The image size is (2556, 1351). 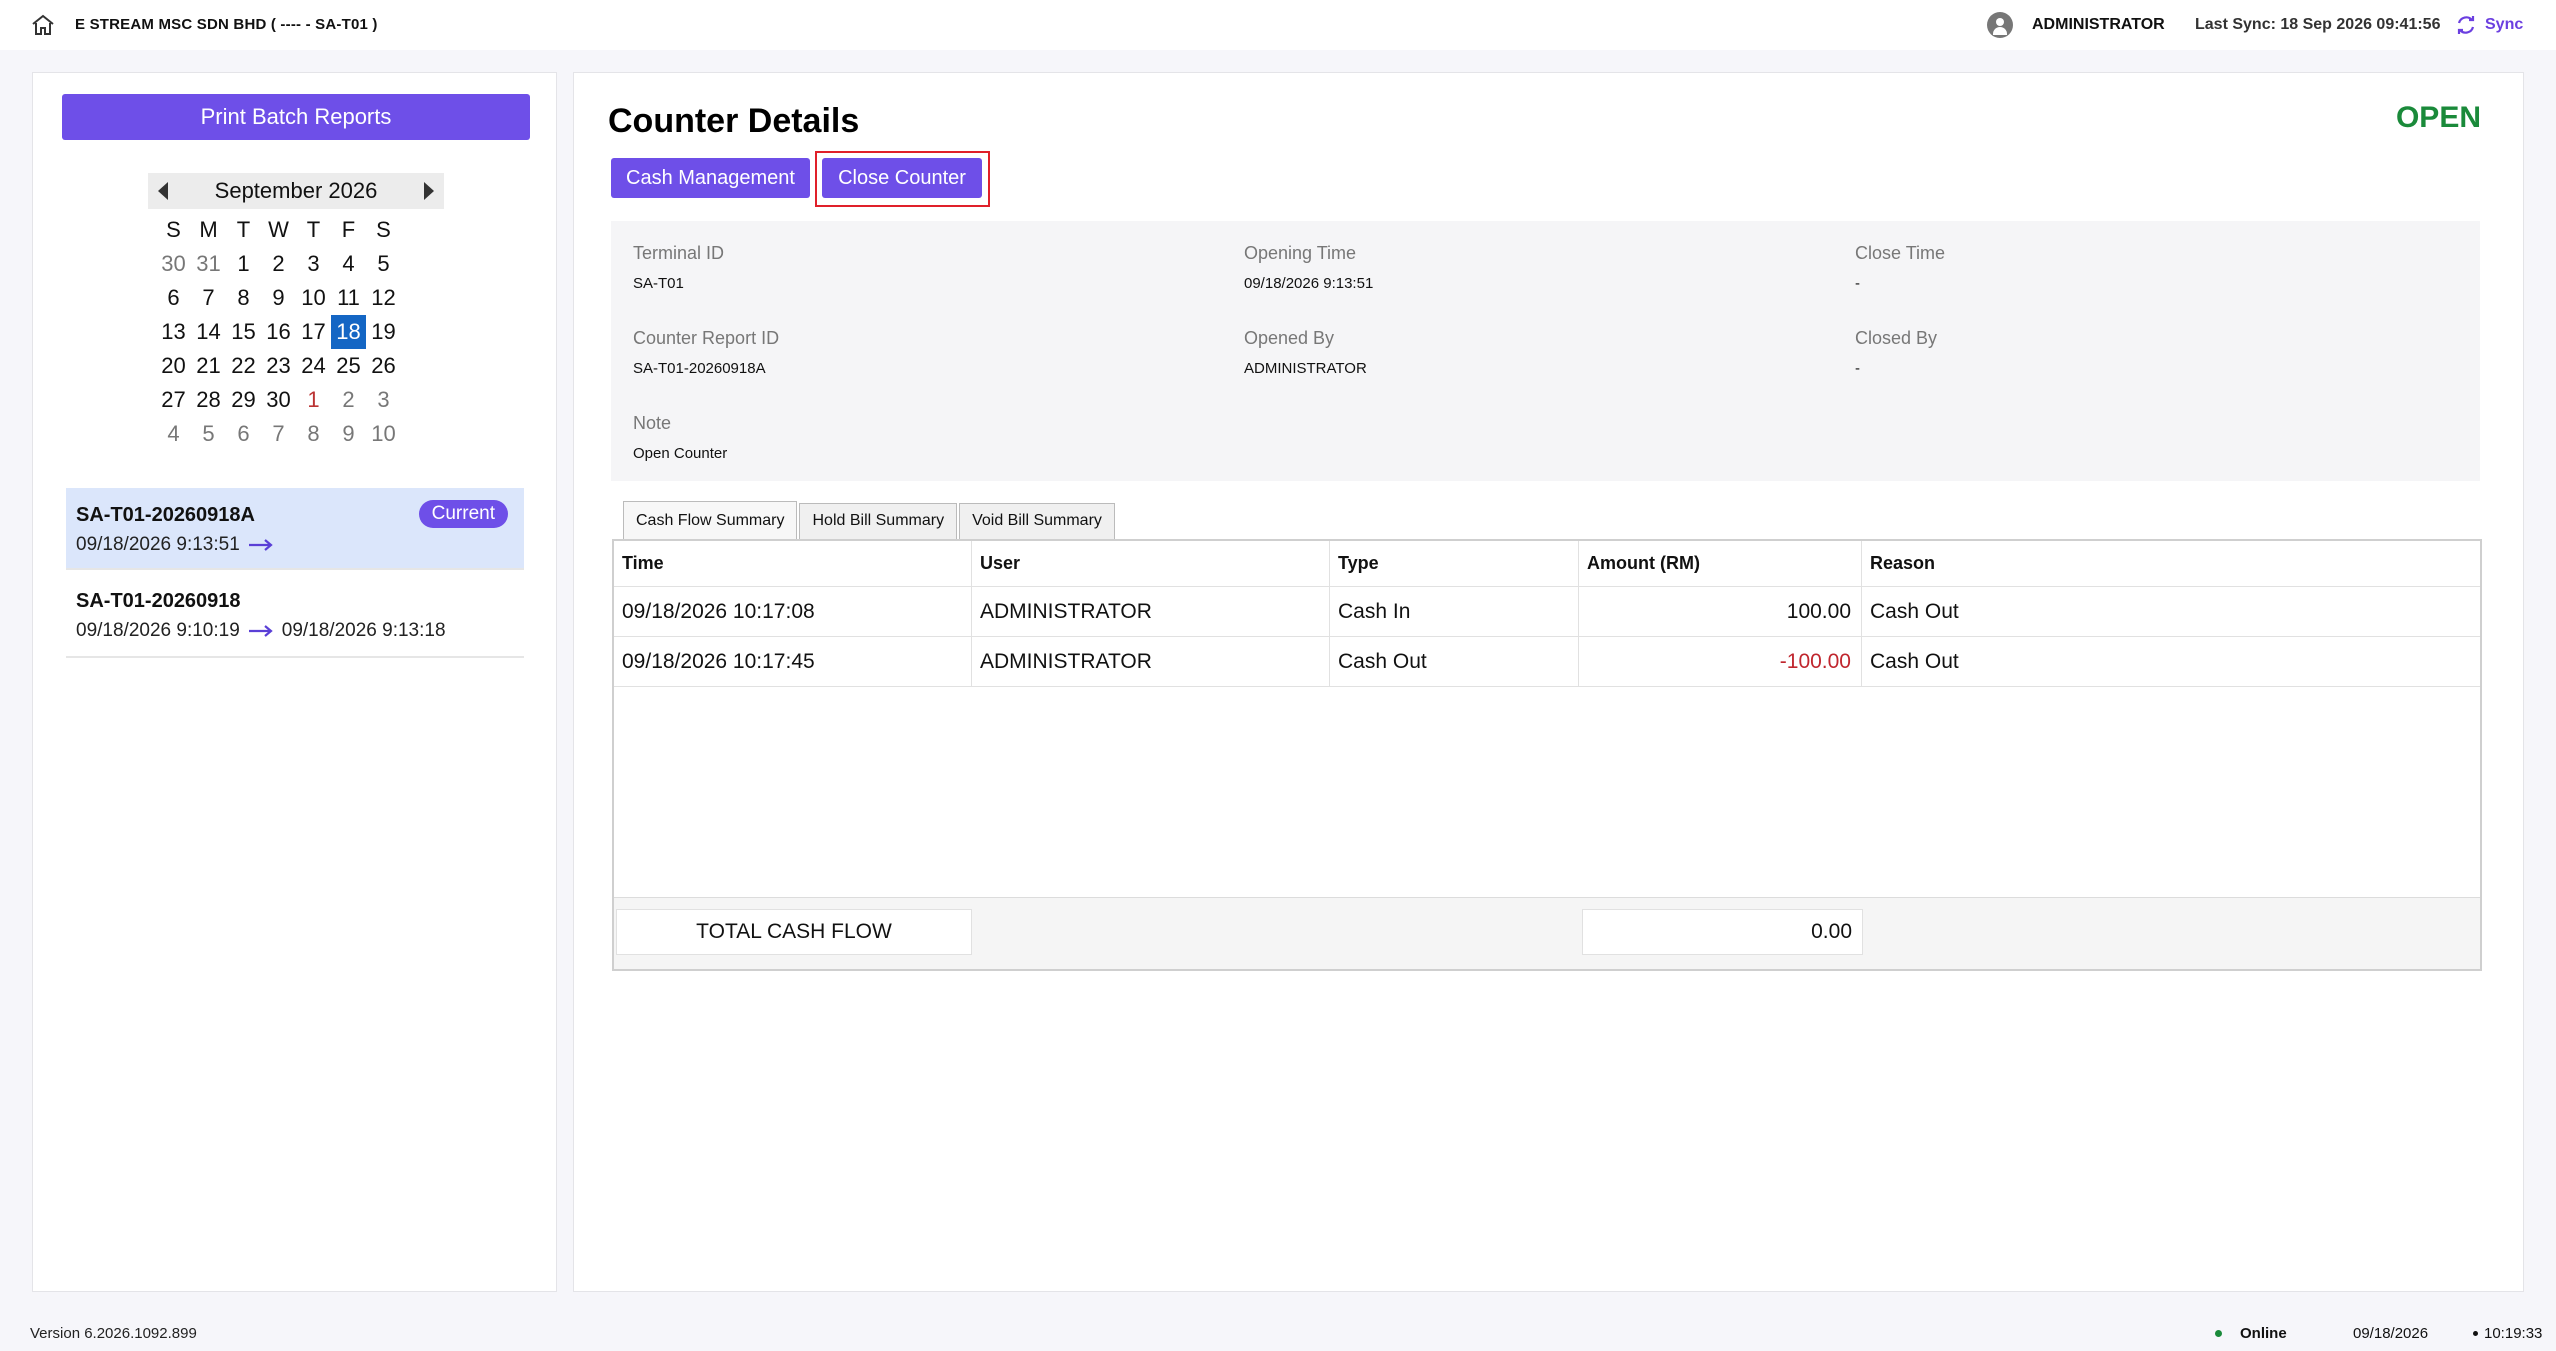 What do you see at coordinates (793, 563) in the screenshot?
I see `column-header-time: Time` at bounding box center [793, 563].